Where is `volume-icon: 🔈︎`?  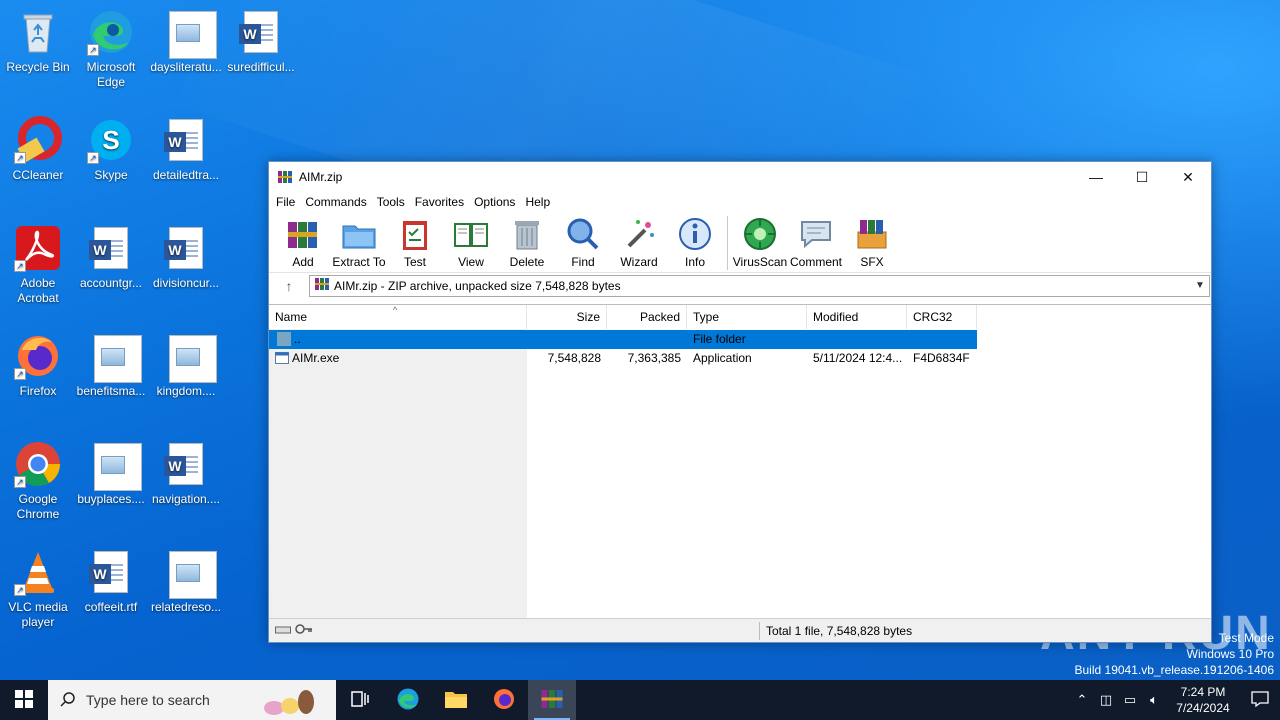 volume-icon: 🔈︎ is located at coordinates (1154, 700).